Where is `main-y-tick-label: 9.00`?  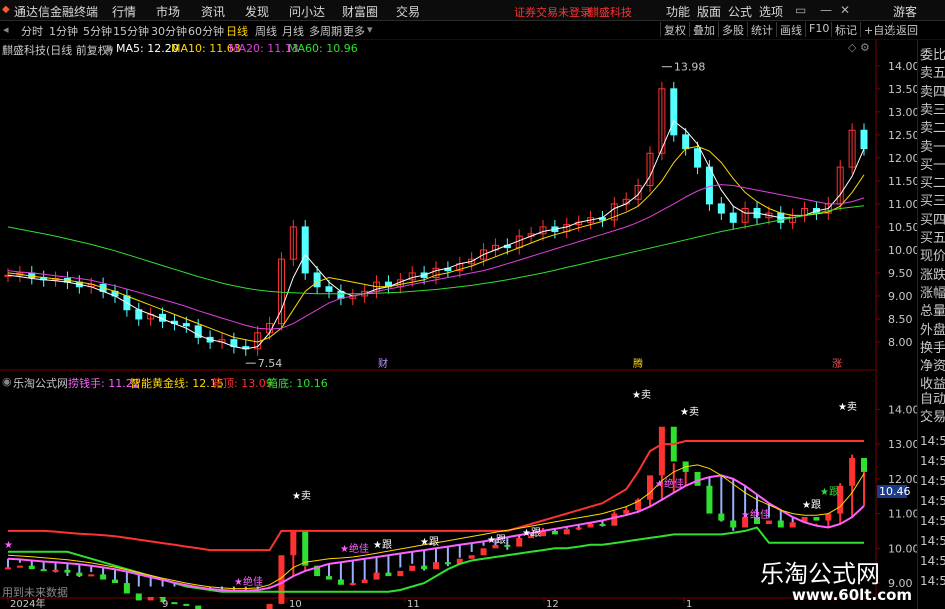 main-y-tick-label: 9.00 is located at coordinates (900, 296).